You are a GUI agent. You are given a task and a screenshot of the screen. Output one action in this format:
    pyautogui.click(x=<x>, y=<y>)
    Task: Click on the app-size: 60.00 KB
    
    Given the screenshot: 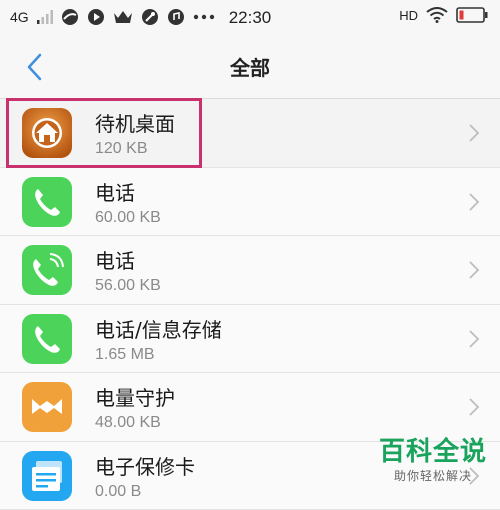 What is the action you would take?
    pyautogui.click(x=128, y=218)
    